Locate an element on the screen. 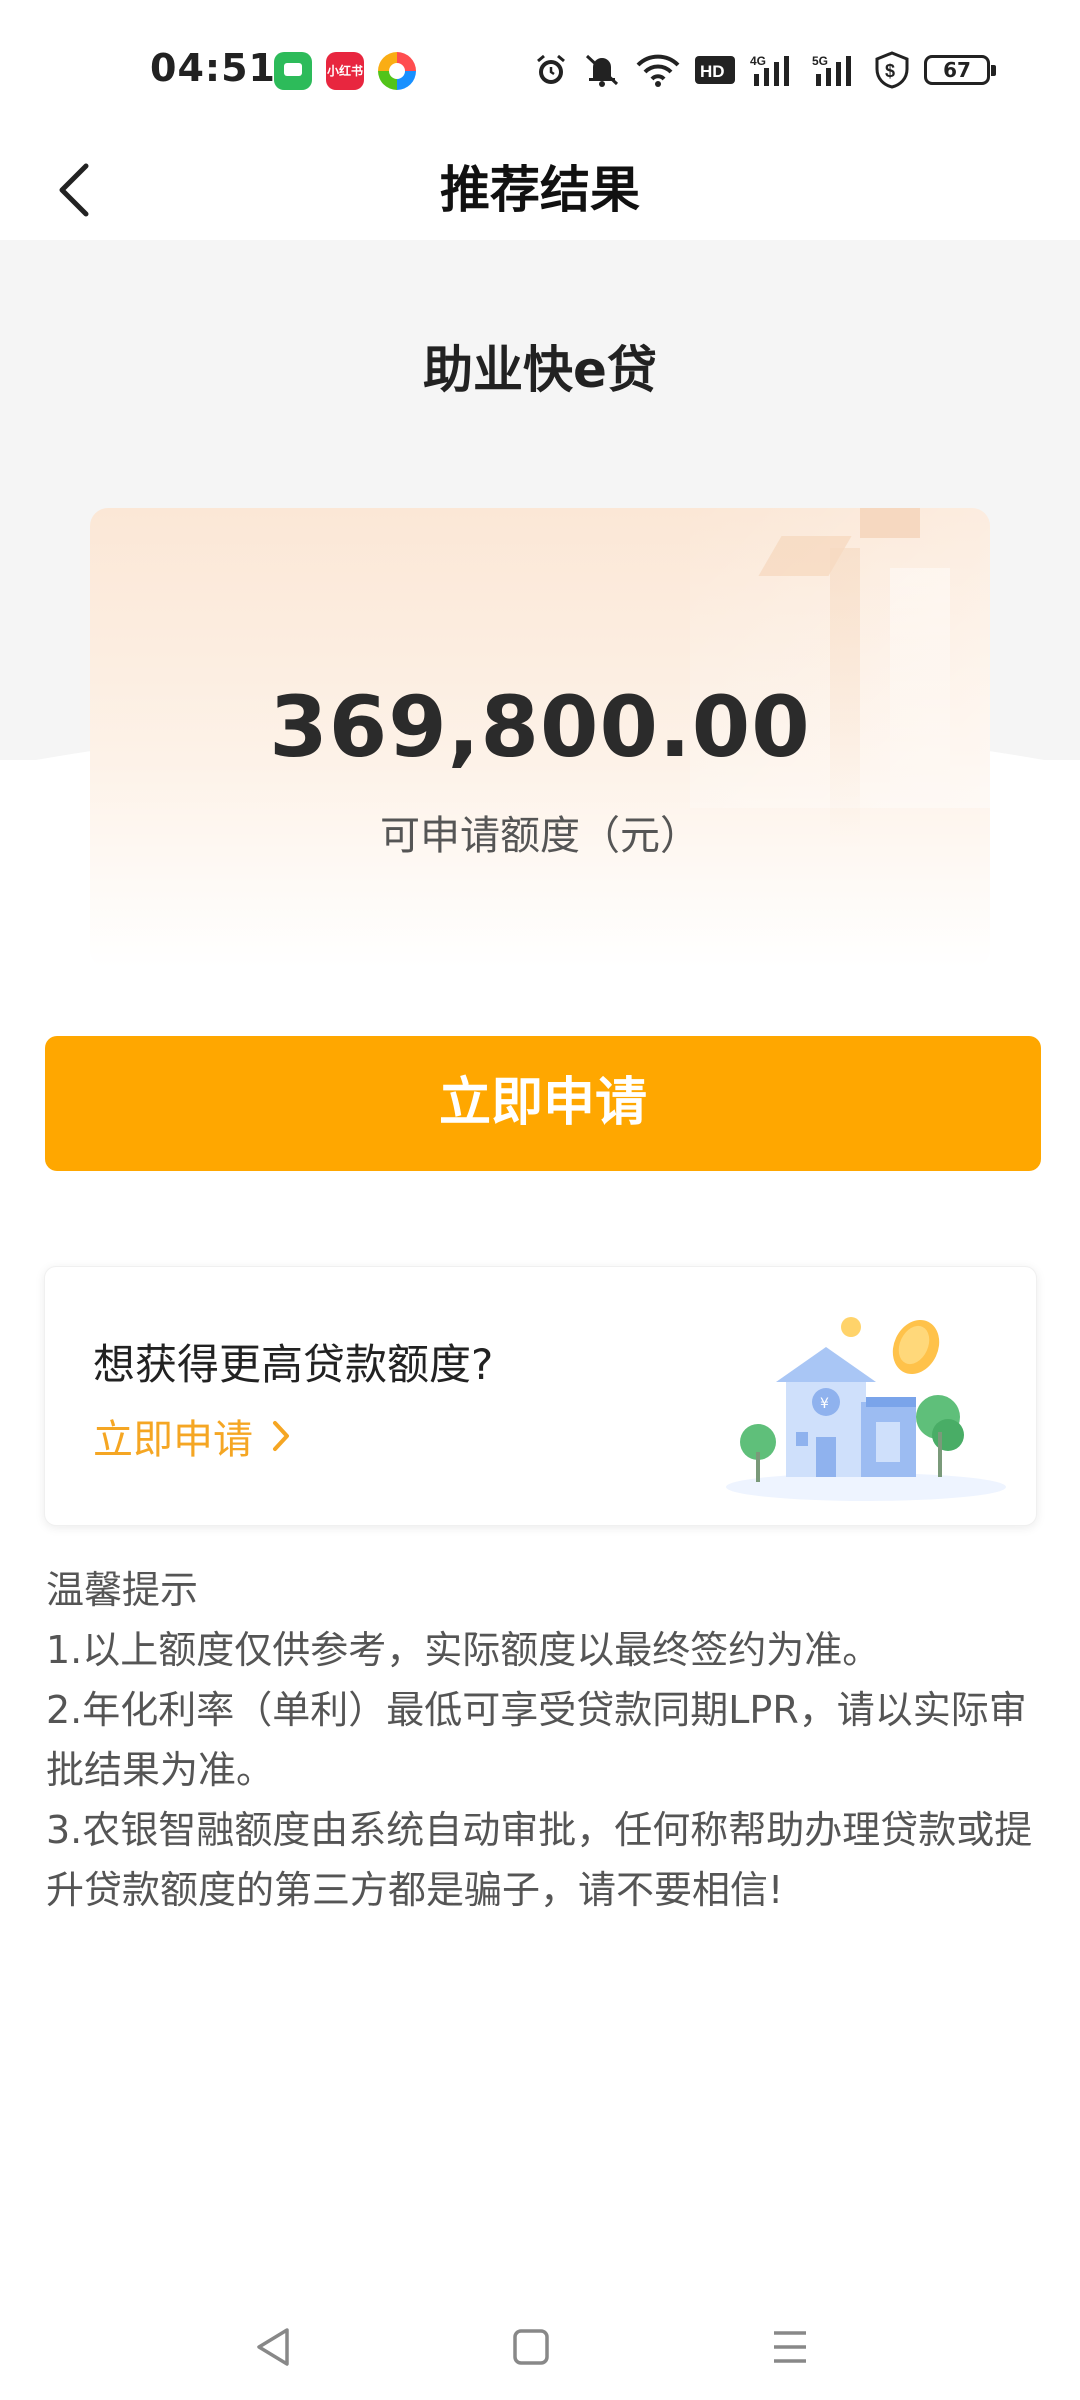 The width and height of the screenshot is (1080, 2400). tips-title: 温馨提示 is located at coordinates (122, 1590).